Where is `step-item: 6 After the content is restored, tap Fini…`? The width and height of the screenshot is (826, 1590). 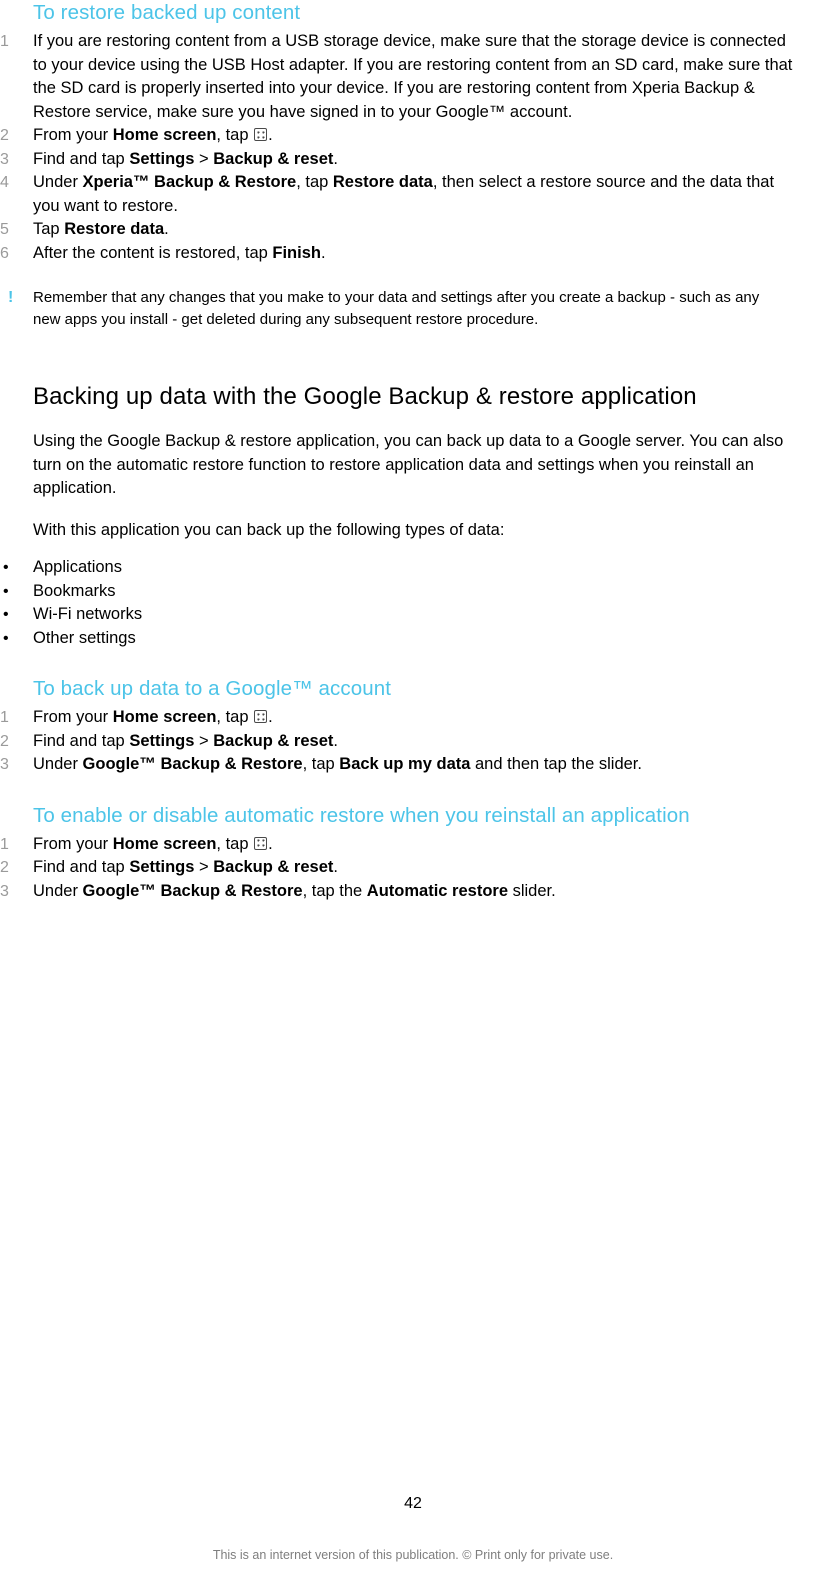
step-item: 6 After the content is restored, tap Fini… is located at coordinates (413, 254).